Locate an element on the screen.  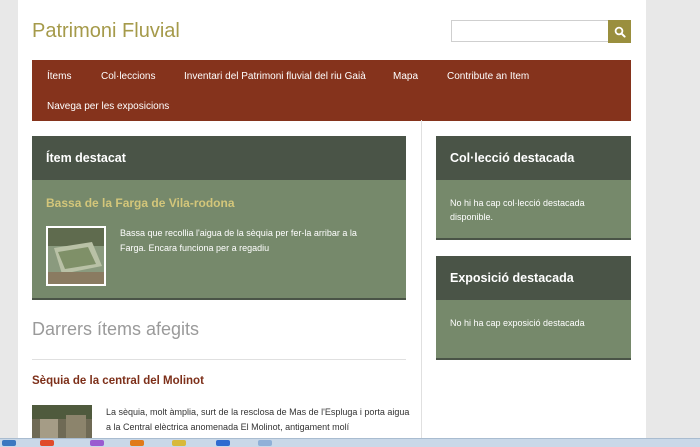
start-icon is located at coordinates (9, 443).